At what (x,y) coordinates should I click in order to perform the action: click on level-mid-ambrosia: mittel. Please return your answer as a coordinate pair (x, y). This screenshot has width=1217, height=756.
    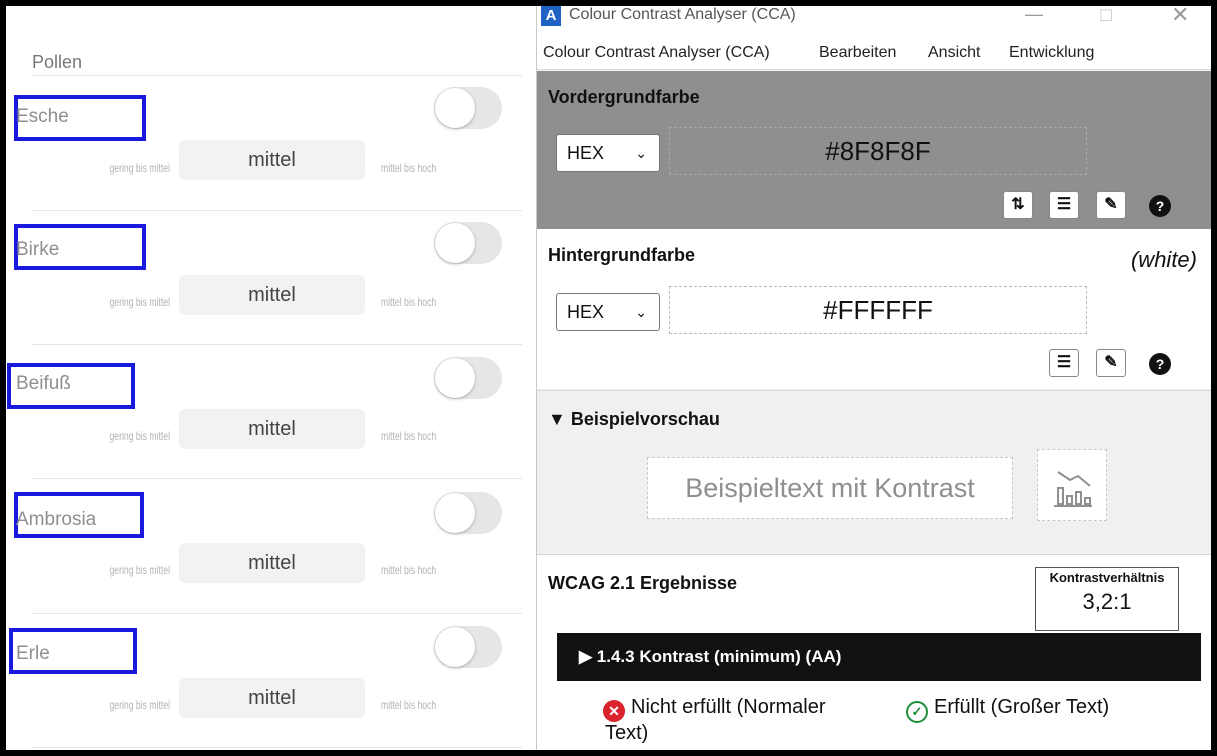
    Looking at the image, I should click on (272, 563).